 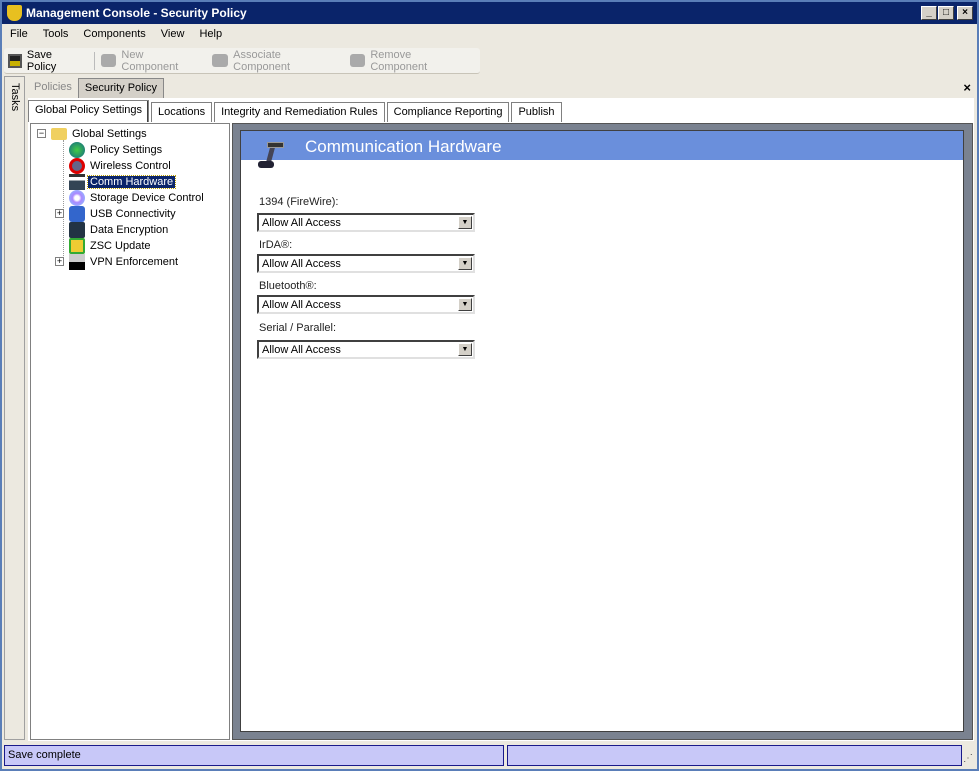 I want to click on associate-component-button: Associate Component, so click(x=275, y=61).